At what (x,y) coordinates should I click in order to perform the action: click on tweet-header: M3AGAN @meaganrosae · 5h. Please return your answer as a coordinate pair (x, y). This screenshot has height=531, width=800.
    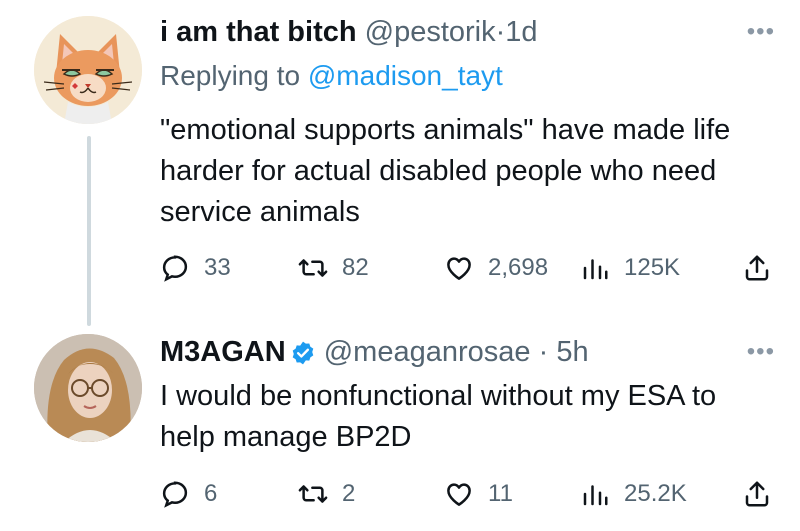
    Looking at the image, I should click on (374, 354).